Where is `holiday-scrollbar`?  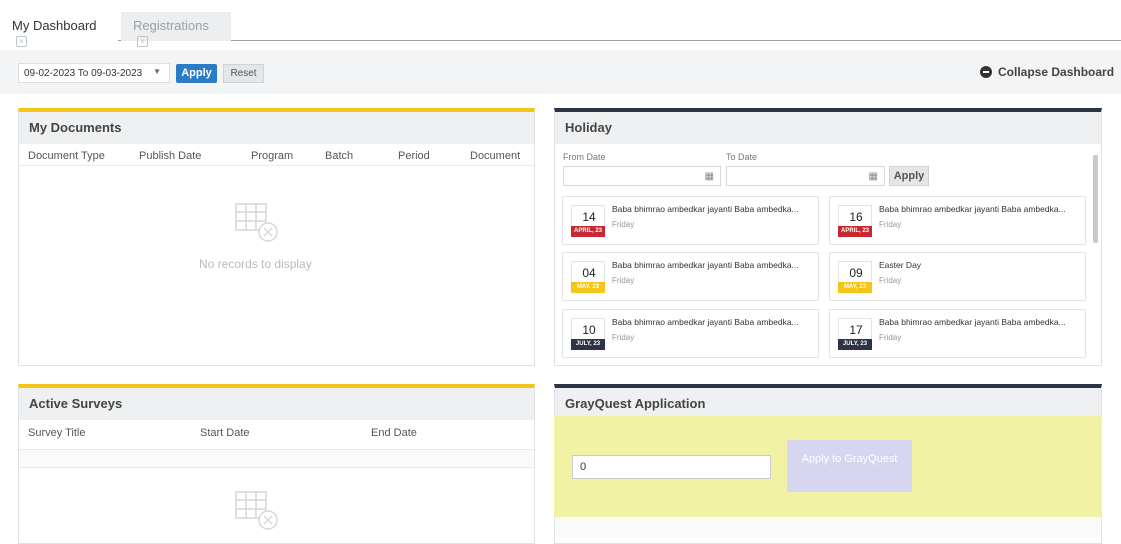
holiday-scrollbar is located at coordinates (1095, 199).